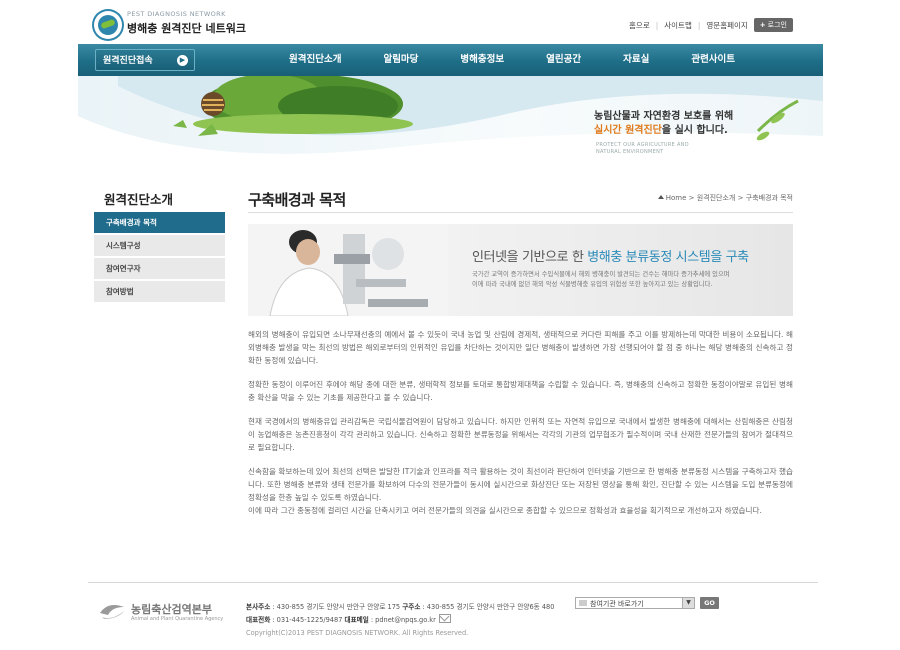  What do you see at coordinates (453, 582) in the screenshot?
I see `footer-divider` at bounding box center [453, 582].